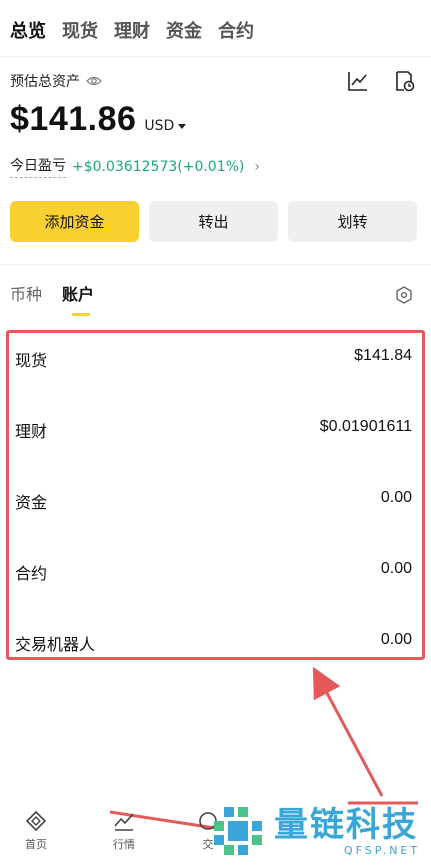  Describe the element at coordinates (74, 221) in the screenshot. I see `deposit-button: 添加资金` at that location.